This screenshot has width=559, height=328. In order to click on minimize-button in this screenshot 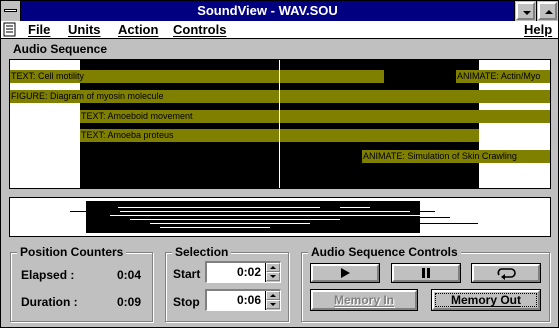, I will do `click(525, 11)`.